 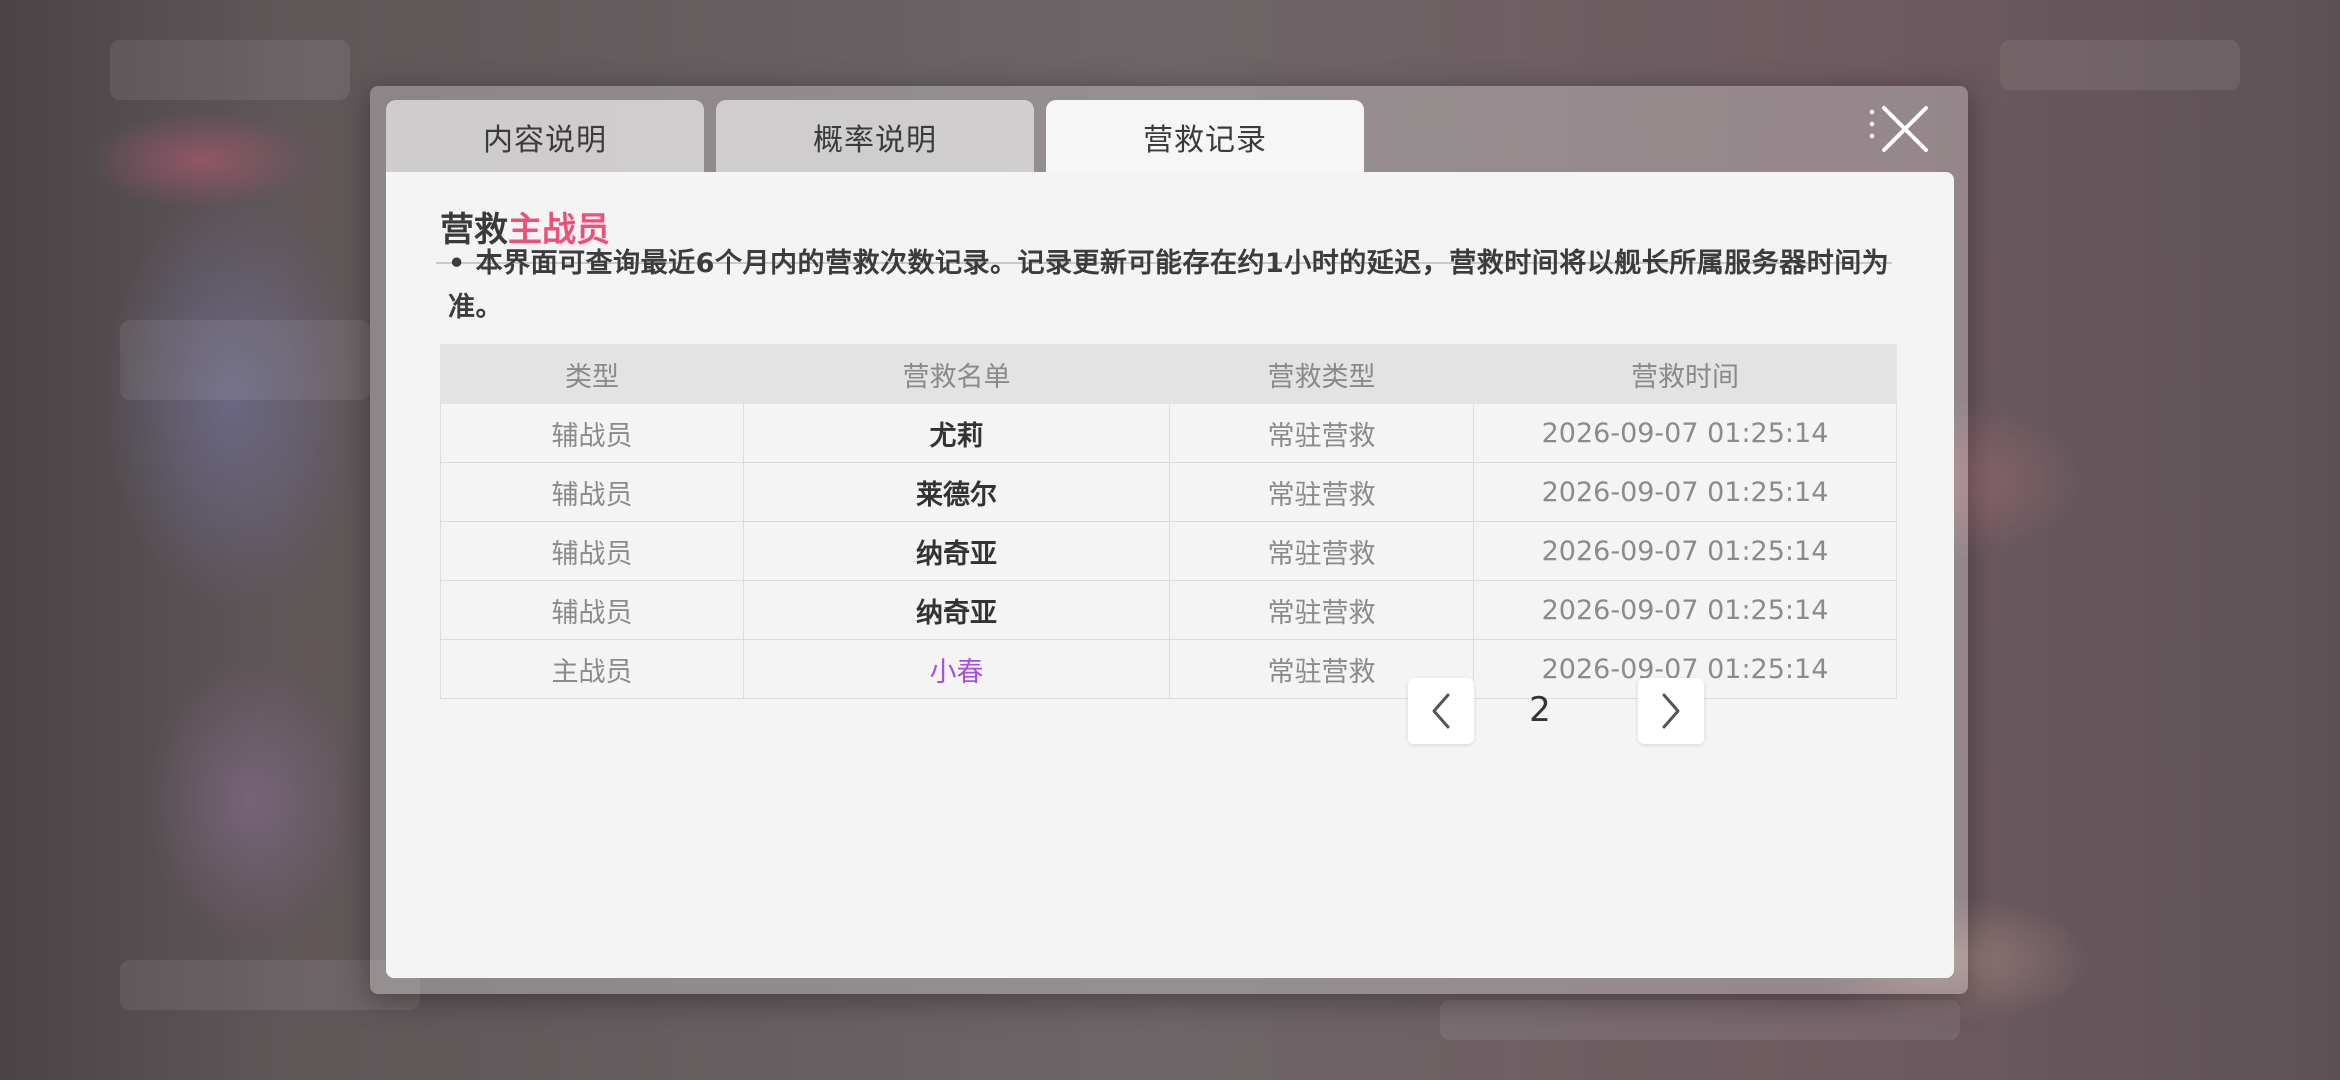 I want to click on header-rescue-time: 营救时间, so click(x=1685, y=374).